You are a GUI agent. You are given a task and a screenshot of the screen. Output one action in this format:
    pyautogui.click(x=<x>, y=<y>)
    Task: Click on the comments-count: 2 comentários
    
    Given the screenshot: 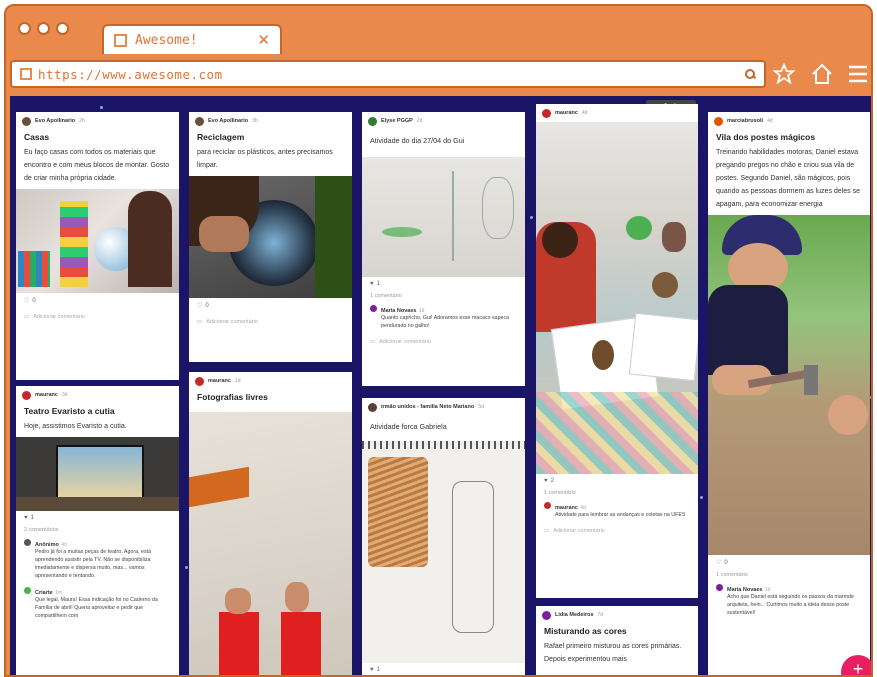 What is the action you would take?
    pyautogui.click(x=97, y=530)
    